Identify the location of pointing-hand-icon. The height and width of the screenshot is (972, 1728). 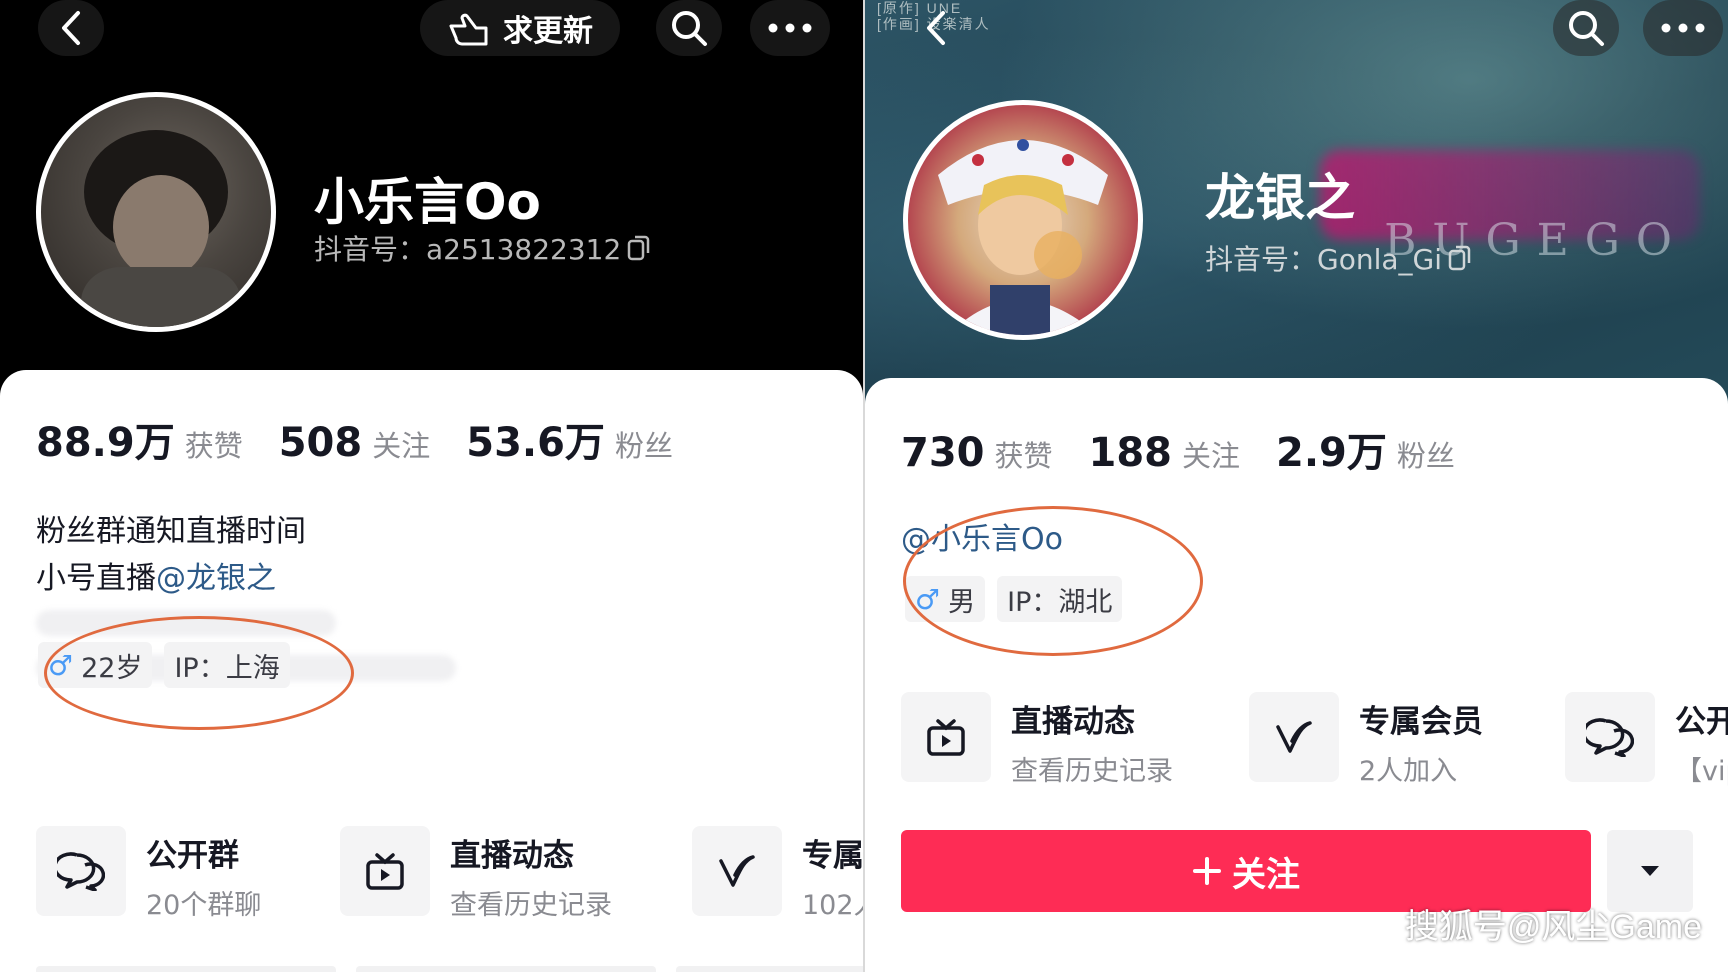
(468, 29).